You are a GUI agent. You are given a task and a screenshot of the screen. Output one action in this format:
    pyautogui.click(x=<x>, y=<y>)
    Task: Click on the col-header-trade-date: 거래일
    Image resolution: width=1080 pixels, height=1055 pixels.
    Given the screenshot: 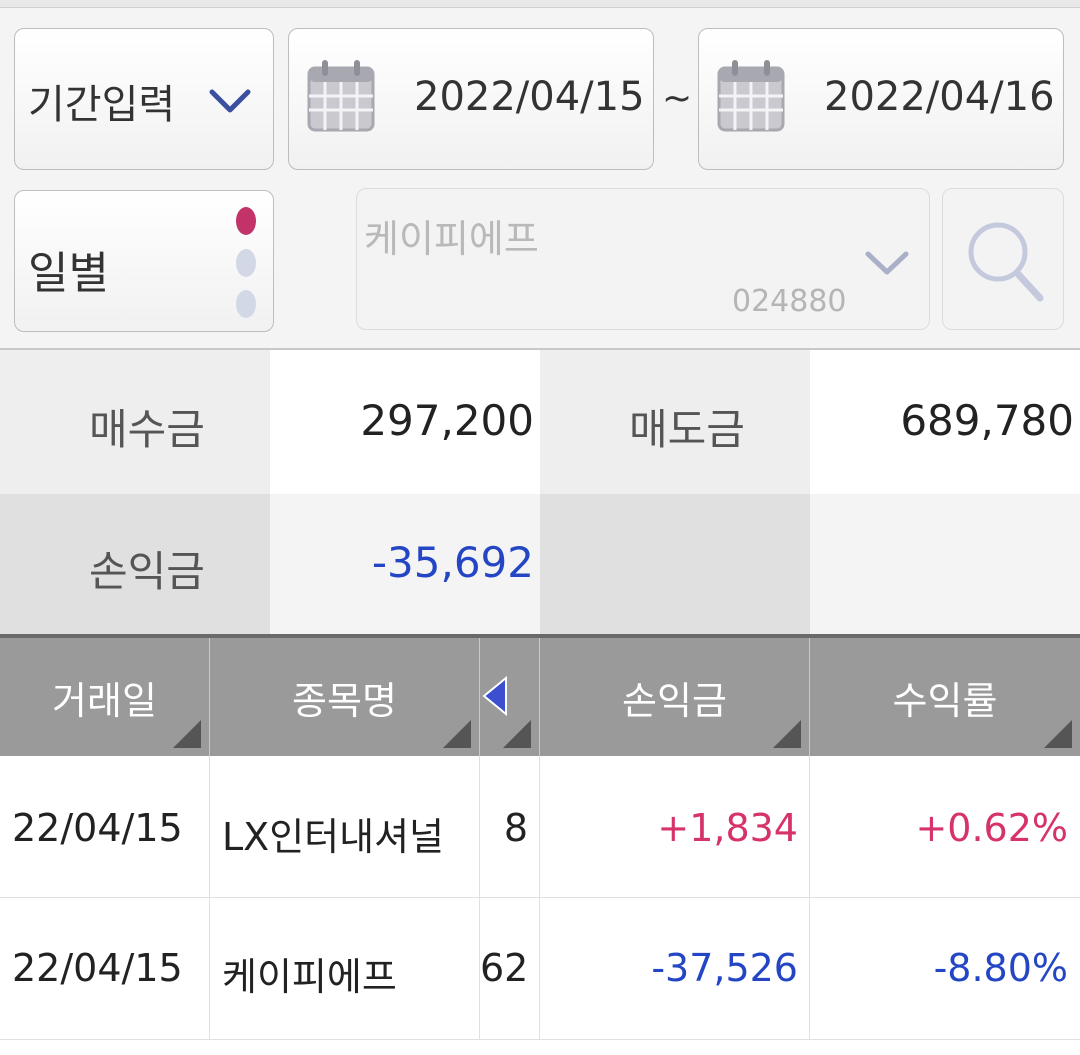 What is the action you would take?
    pyautogui.click(x=105, y=697)
    